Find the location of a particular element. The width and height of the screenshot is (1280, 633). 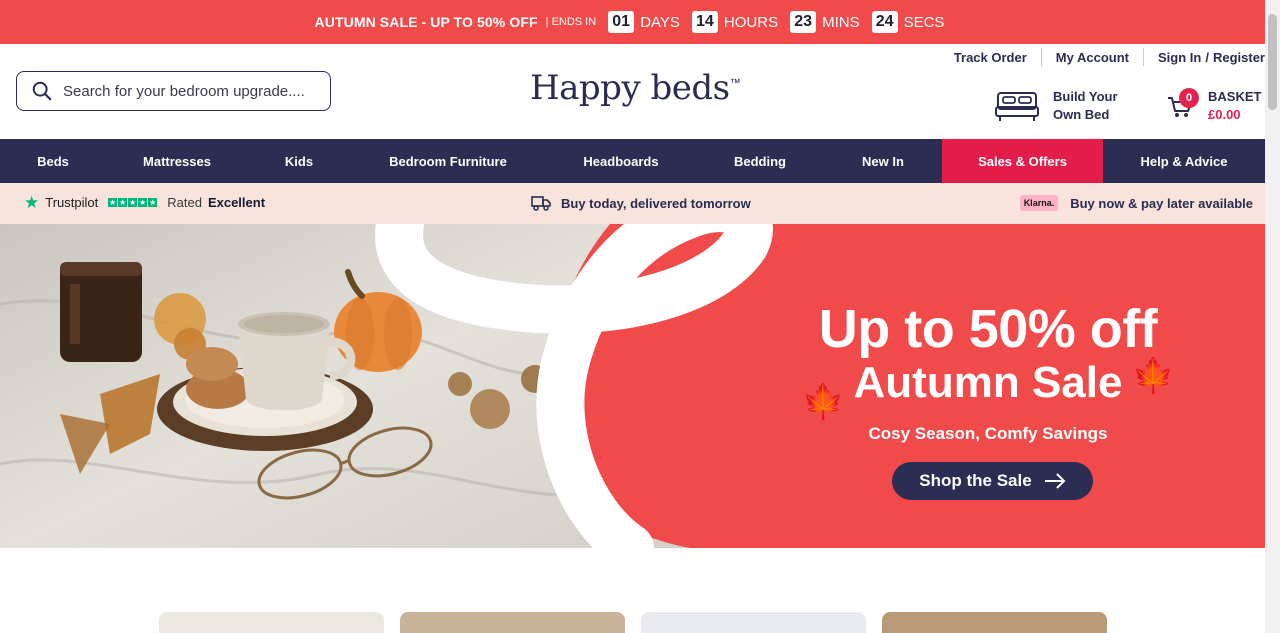

nav-item-beds: Beds is located at coordinates (53, 161).